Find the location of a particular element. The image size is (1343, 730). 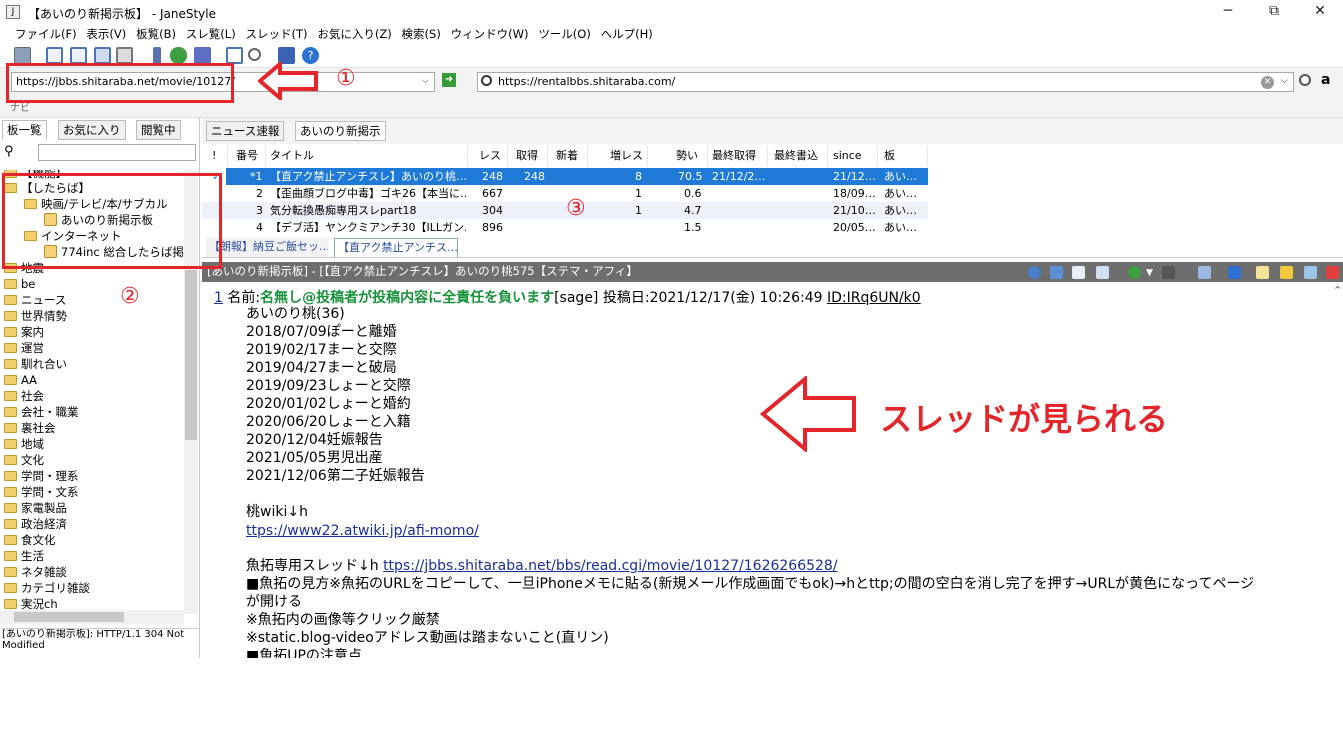

col-number: 番号 is located at coordinates (247, 156).